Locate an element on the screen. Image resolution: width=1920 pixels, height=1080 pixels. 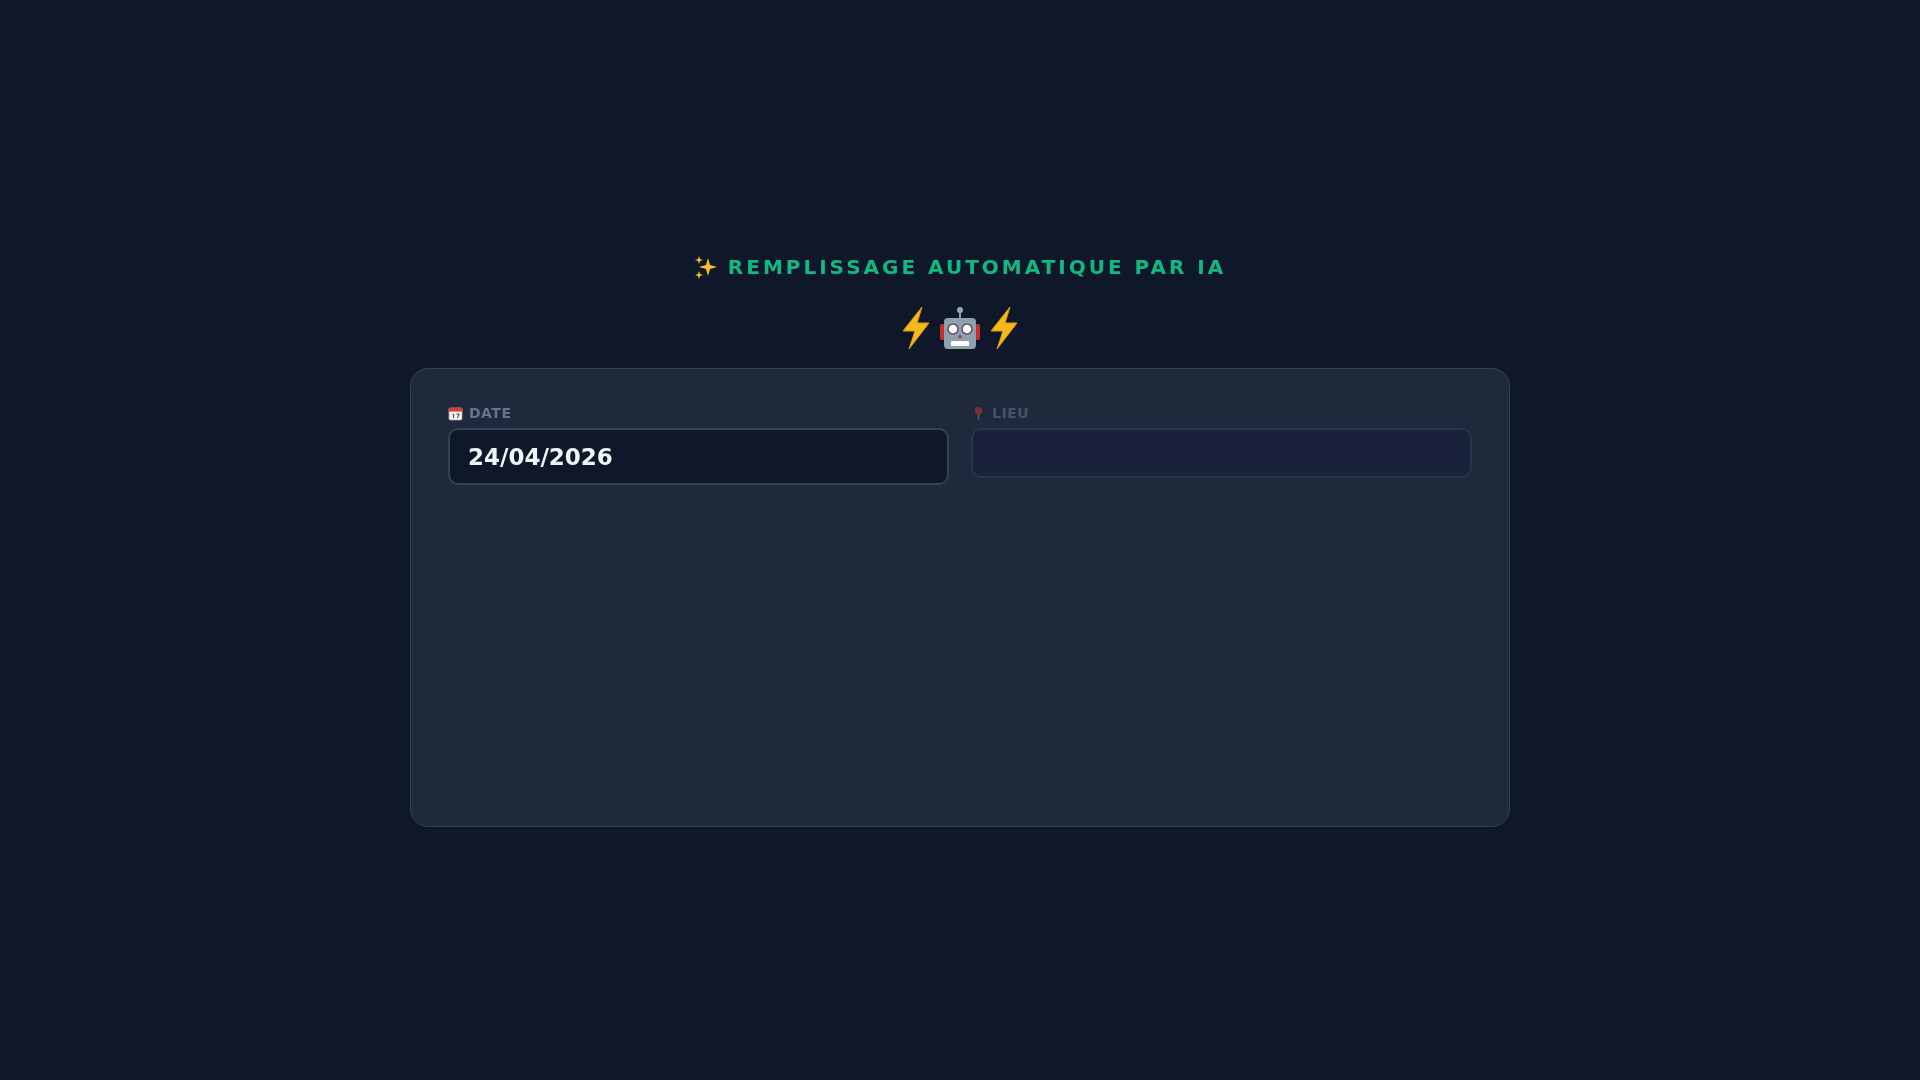
calendar-icon is located at coordinates (455, 413).